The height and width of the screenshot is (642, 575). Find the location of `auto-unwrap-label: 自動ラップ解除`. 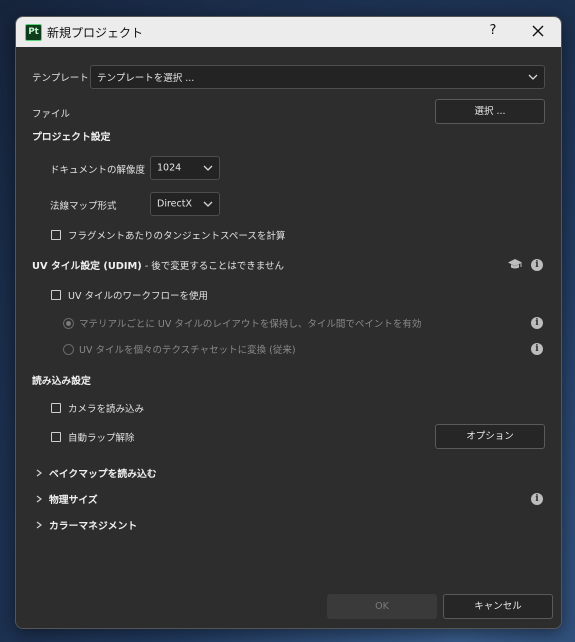

auto-unwrap-label: 自動ラップ解除 is located at coordinates (101, 438).